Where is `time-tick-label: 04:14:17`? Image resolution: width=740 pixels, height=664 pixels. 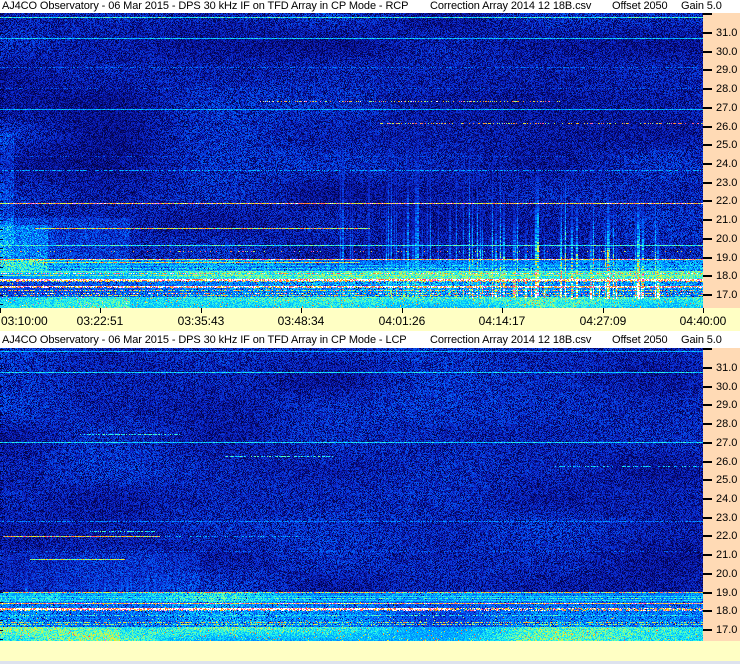
time-tick-label: 04:14:17 is located at coordinates (502, 321).